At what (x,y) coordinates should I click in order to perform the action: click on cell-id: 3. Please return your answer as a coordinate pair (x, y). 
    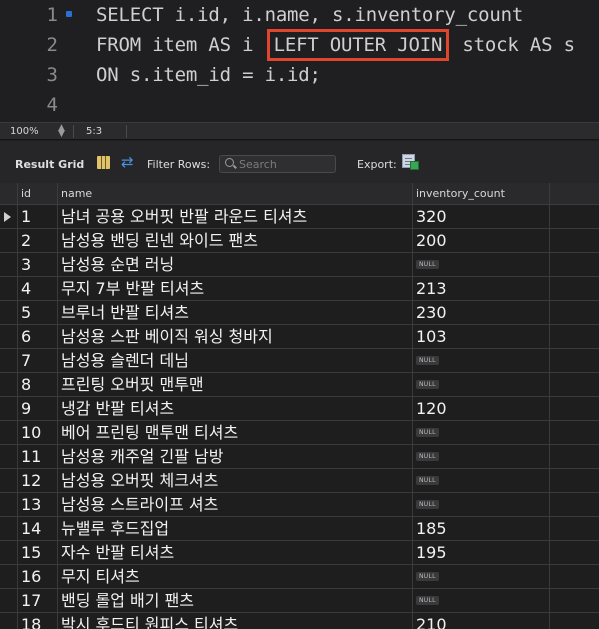
    Looking at the image, I should click on (37, 265).